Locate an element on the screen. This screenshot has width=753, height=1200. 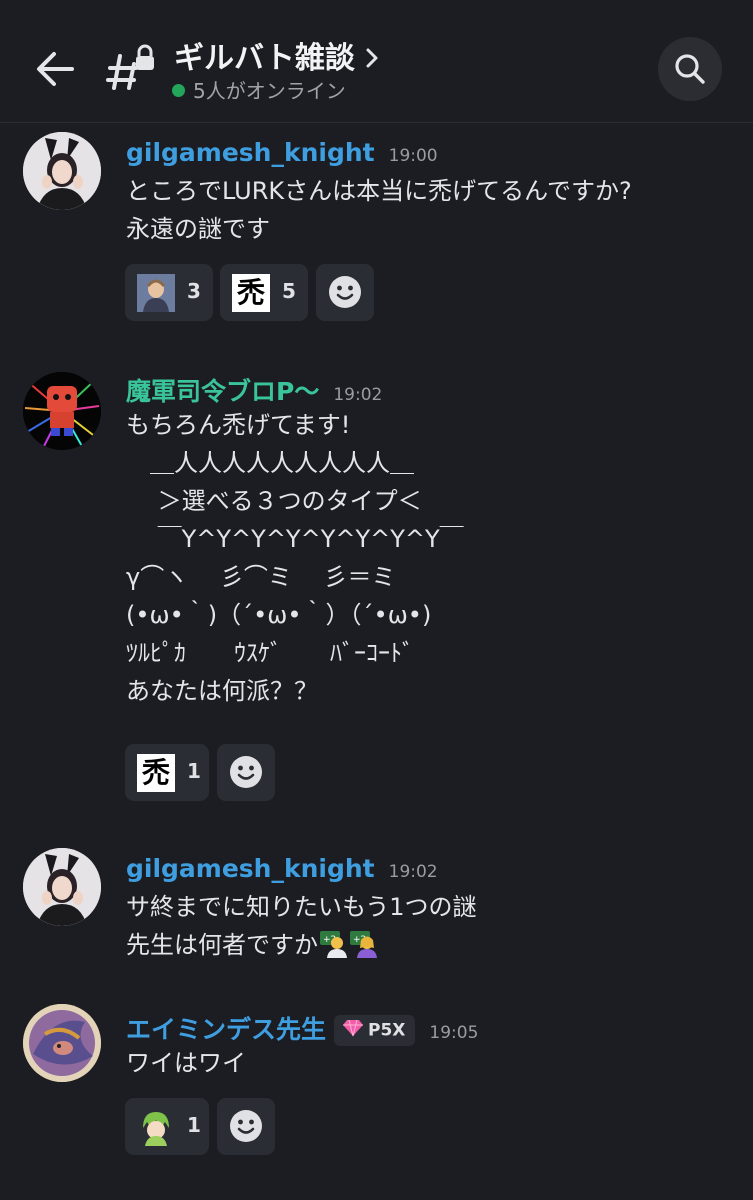
channel-header: ギルバト雑談 5人がオンライン is located at coordinates (376, 61).